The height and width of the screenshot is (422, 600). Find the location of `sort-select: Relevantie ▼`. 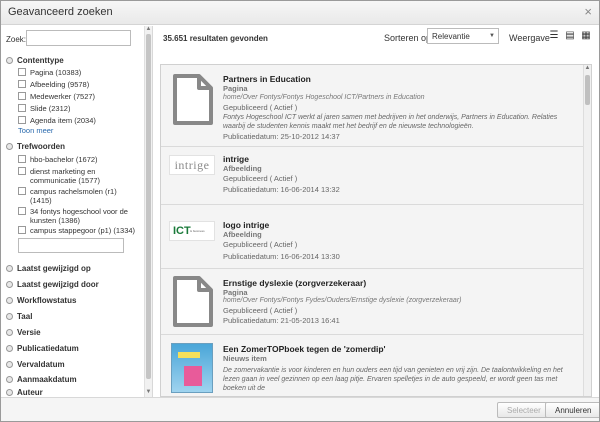

sort-select: Relevantie ▼ is located at coordinates (463, 36).